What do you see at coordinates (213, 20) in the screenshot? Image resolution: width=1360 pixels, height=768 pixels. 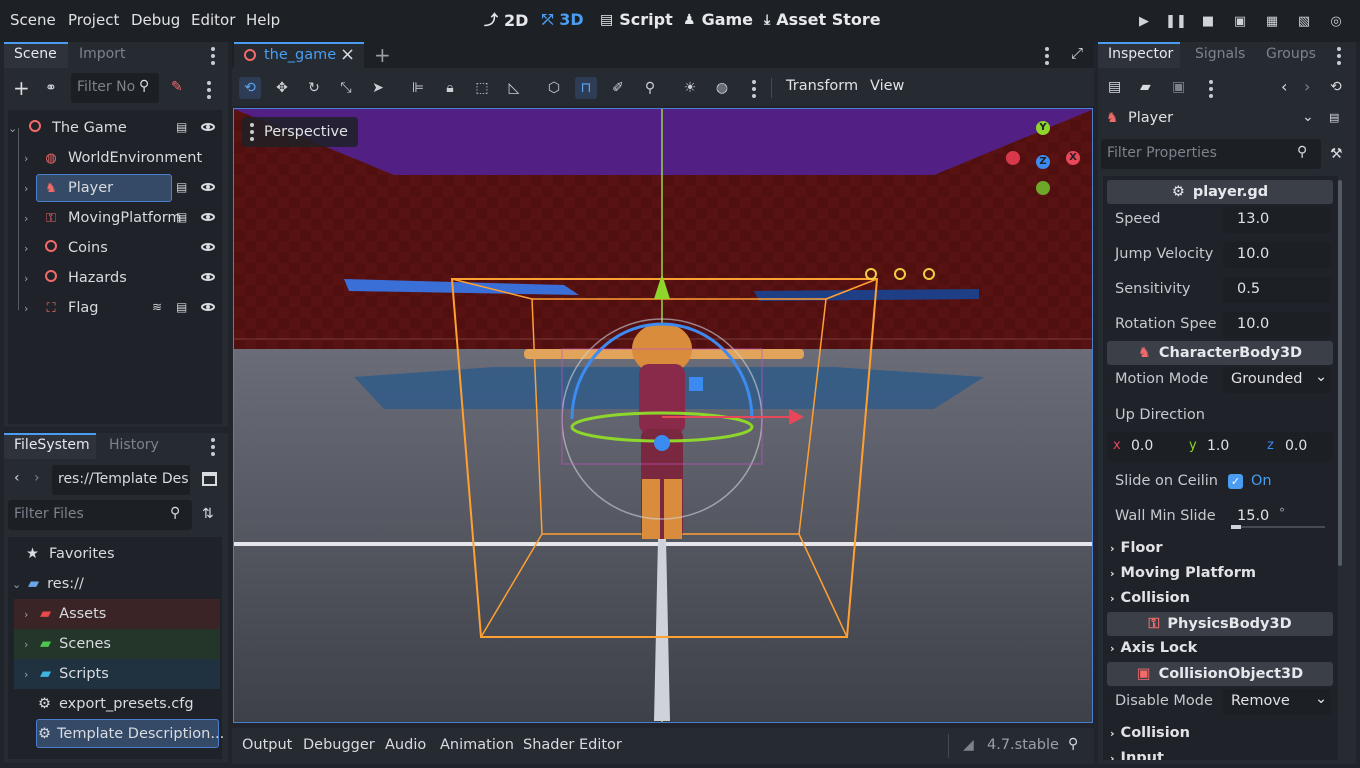 I see `menu-editor: Editor` at bounding box center [213, 20].